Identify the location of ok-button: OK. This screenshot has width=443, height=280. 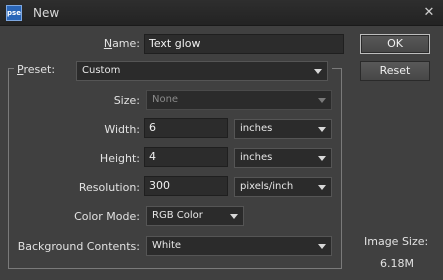
(395, 44).